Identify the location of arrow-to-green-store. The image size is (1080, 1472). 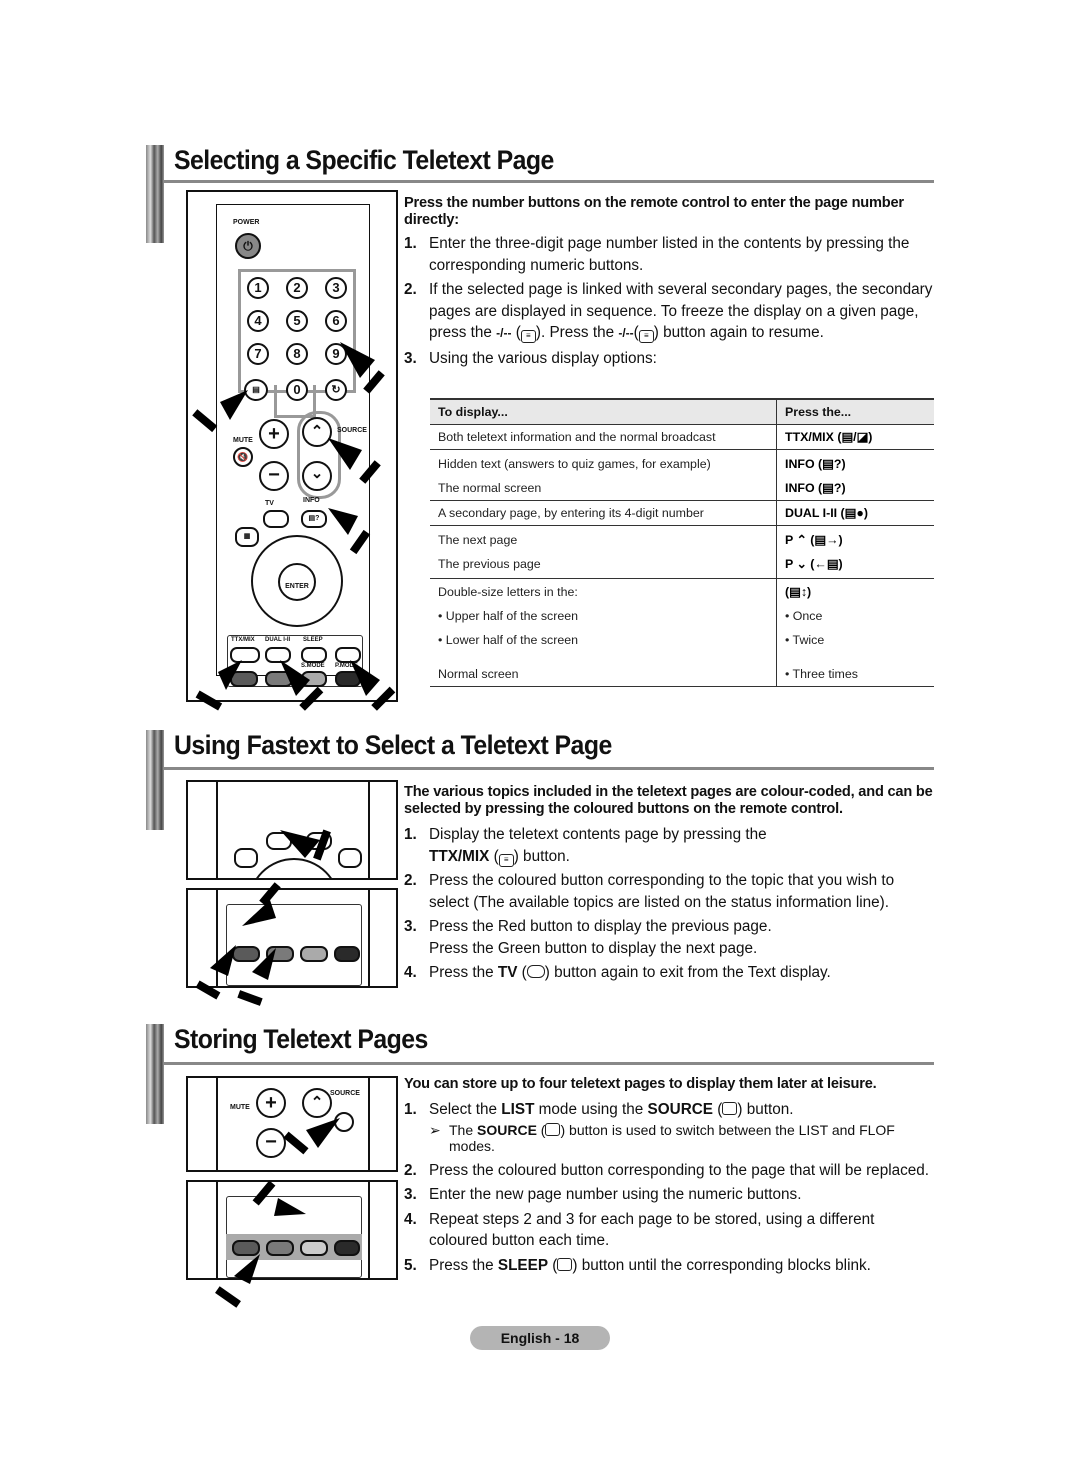
(247, 1269).